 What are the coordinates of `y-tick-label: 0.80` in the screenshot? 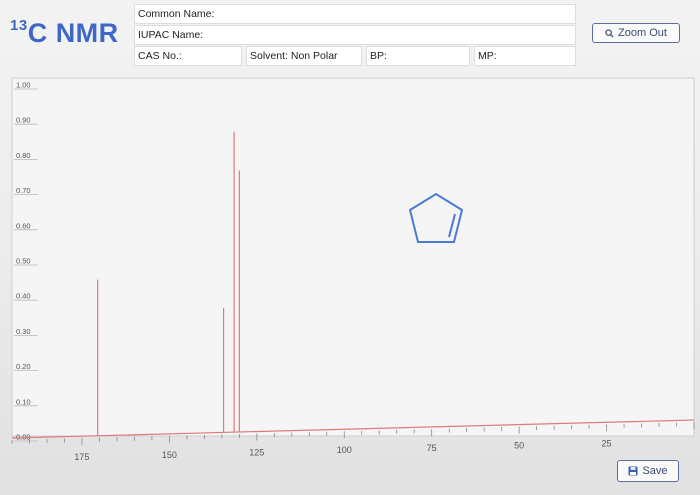 It's located at (23, 155).